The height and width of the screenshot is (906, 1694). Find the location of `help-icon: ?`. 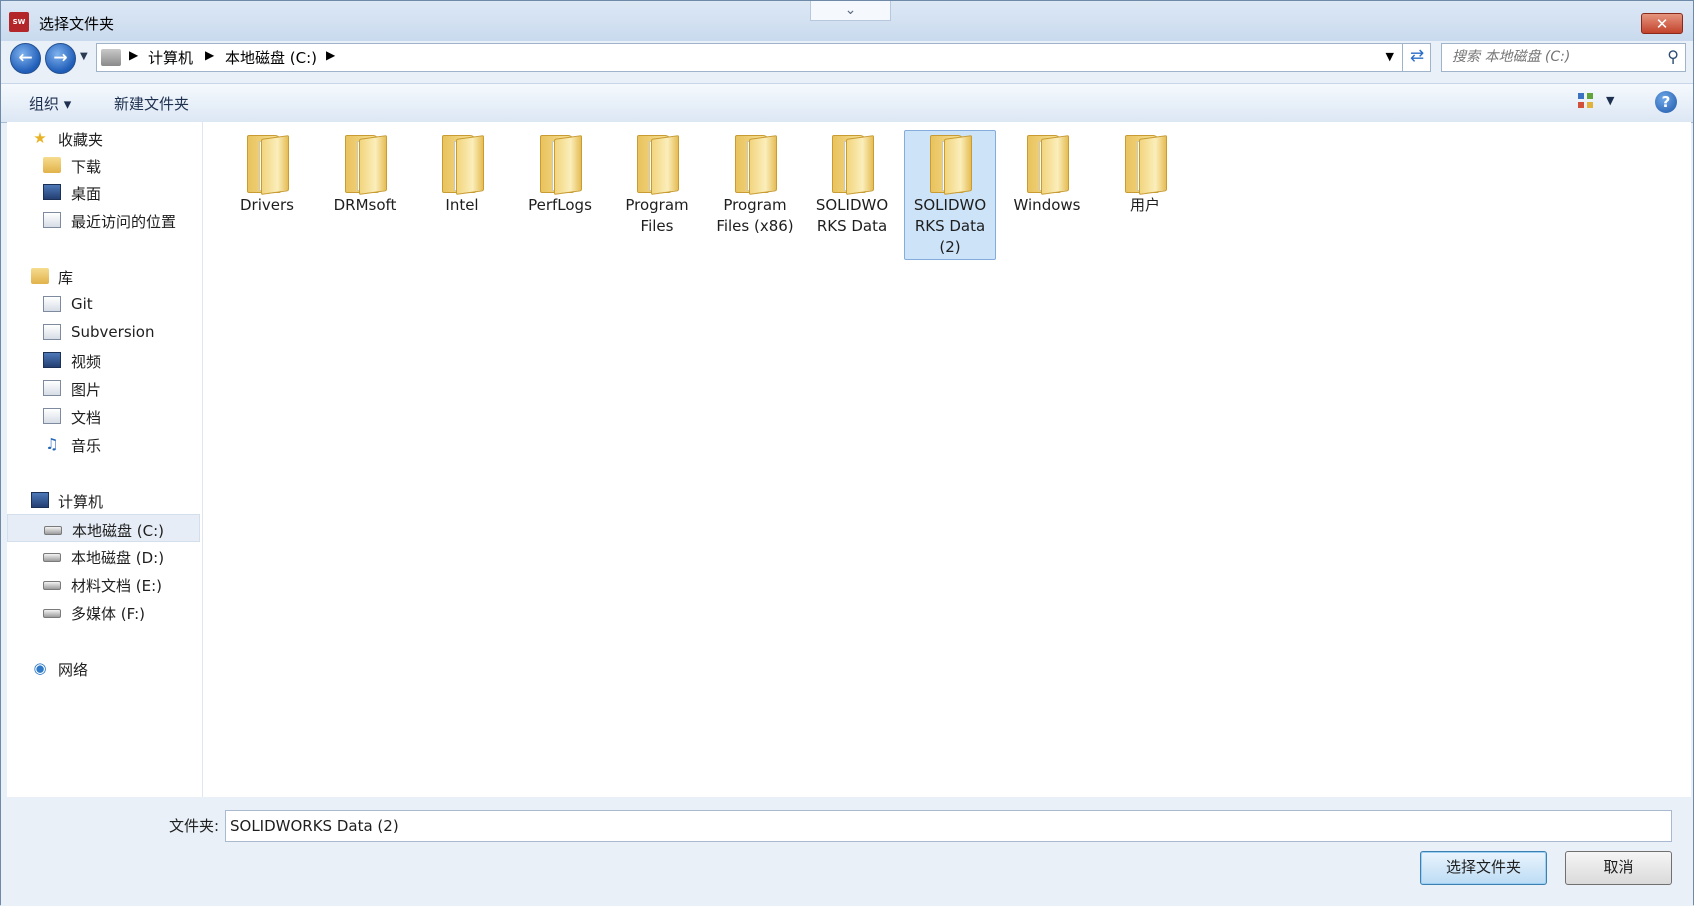

help-icon: ? is located at coordinates (1666, 102).